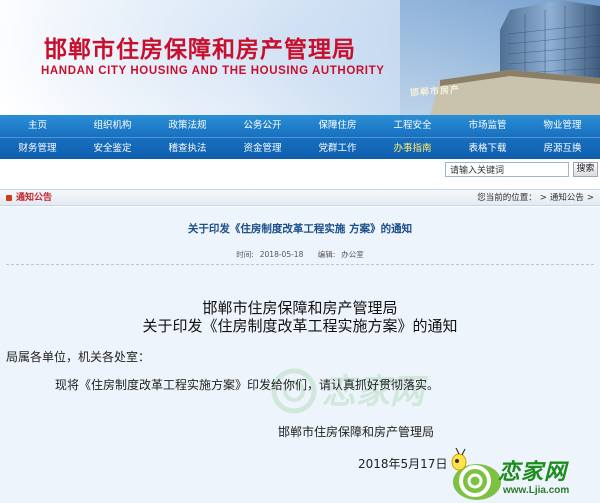 The width and height of the screenshot is (600, 503). What do you see at coordinates (300, 170) in the screenshot?
I see `search-bar: 搜索` at bounding box center [300, 170].